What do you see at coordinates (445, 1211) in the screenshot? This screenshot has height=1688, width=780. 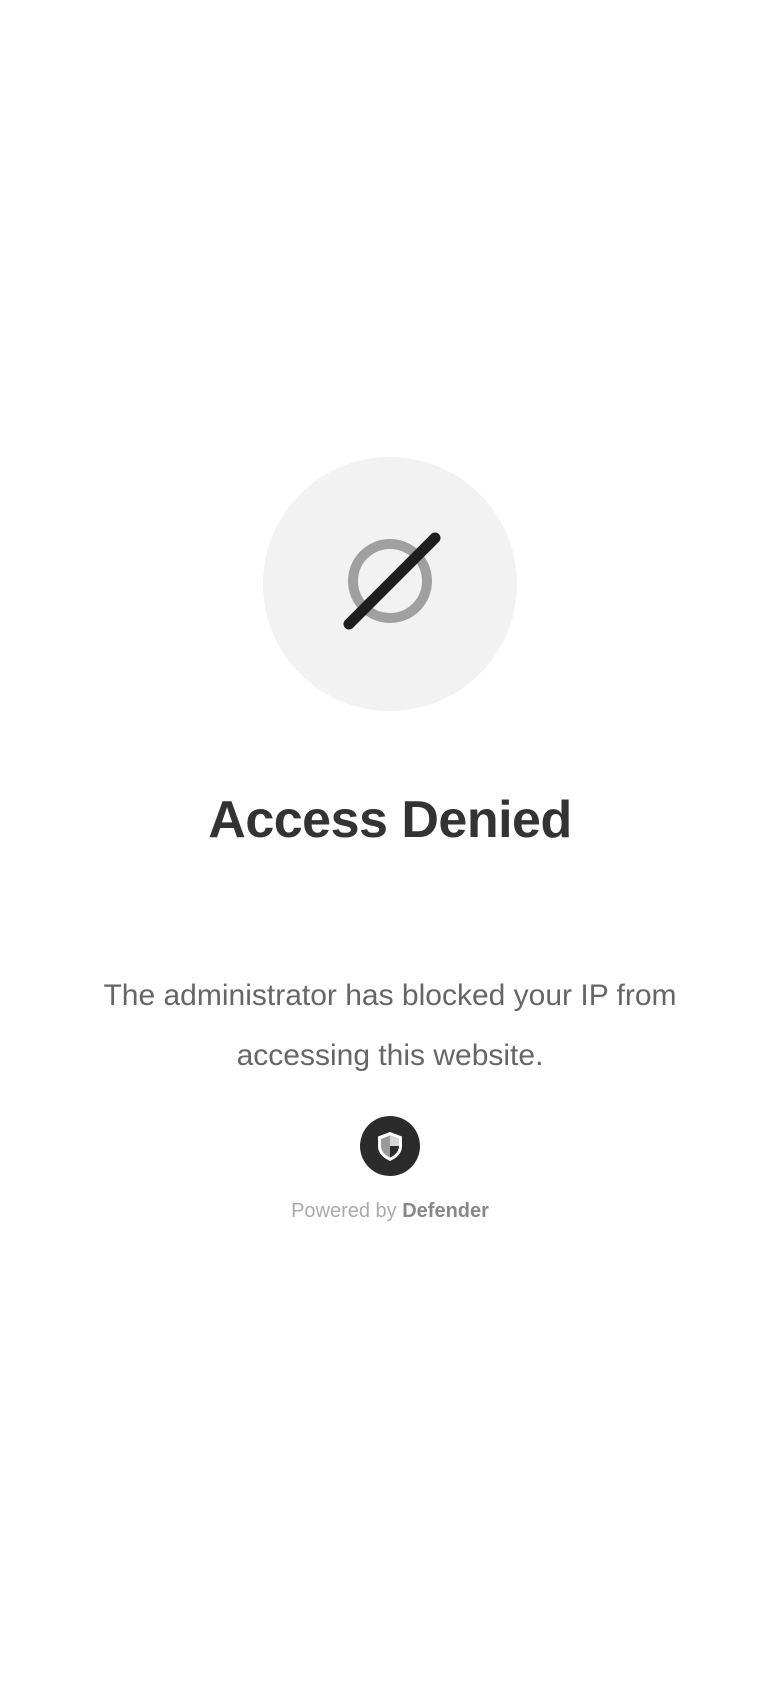 I see `brand-name: Defender` at bounding box center [445, 1211].